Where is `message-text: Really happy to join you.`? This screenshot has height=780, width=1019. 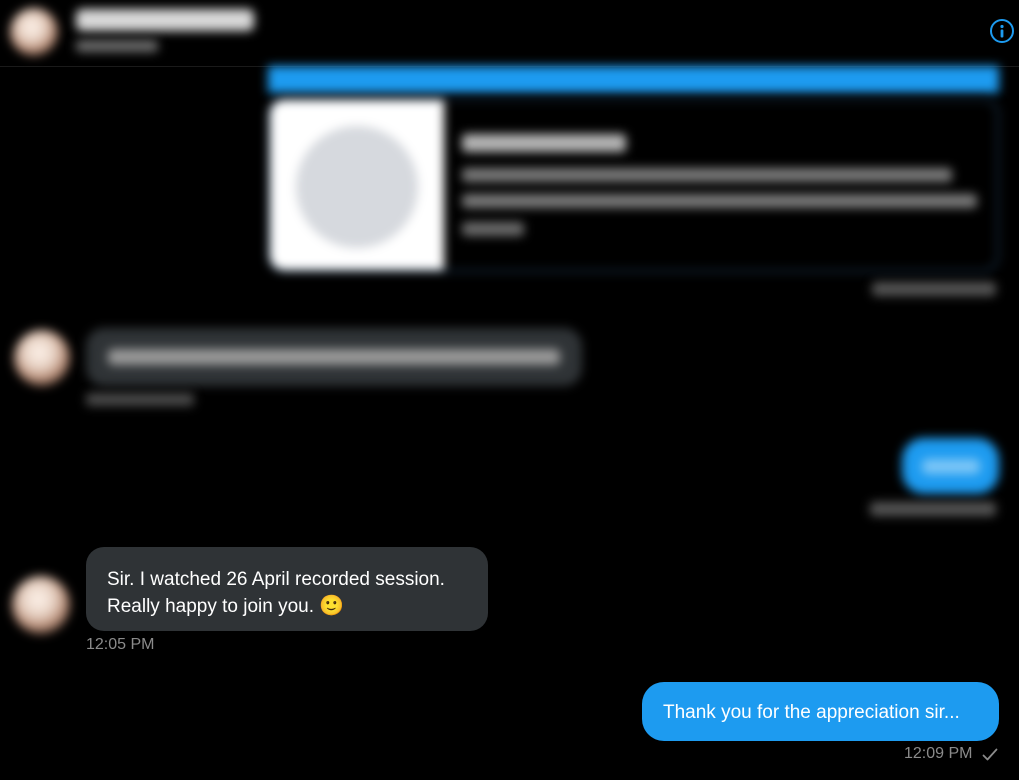
message-text: Really happy to join you. is located at coordinates (211, 606).